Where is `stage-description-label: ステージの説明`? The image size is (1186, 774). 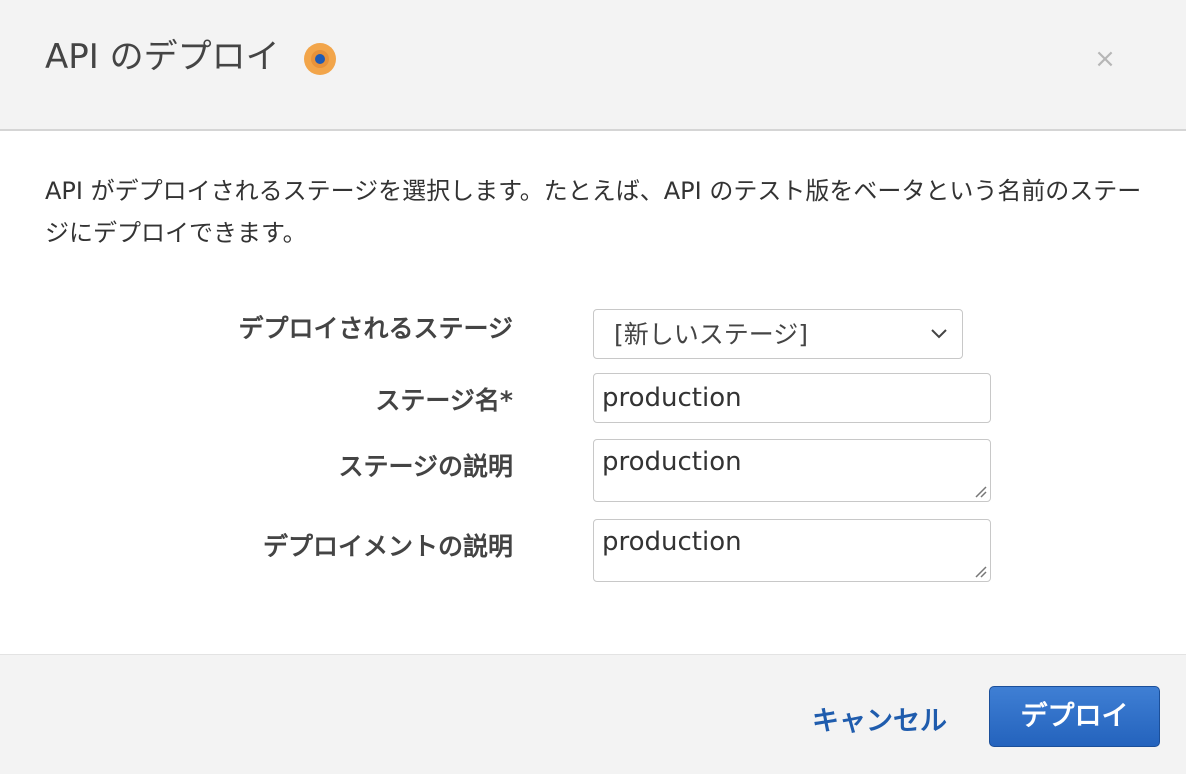 stage-description-label: ステージの説明 is located at coordinates (425, 466).